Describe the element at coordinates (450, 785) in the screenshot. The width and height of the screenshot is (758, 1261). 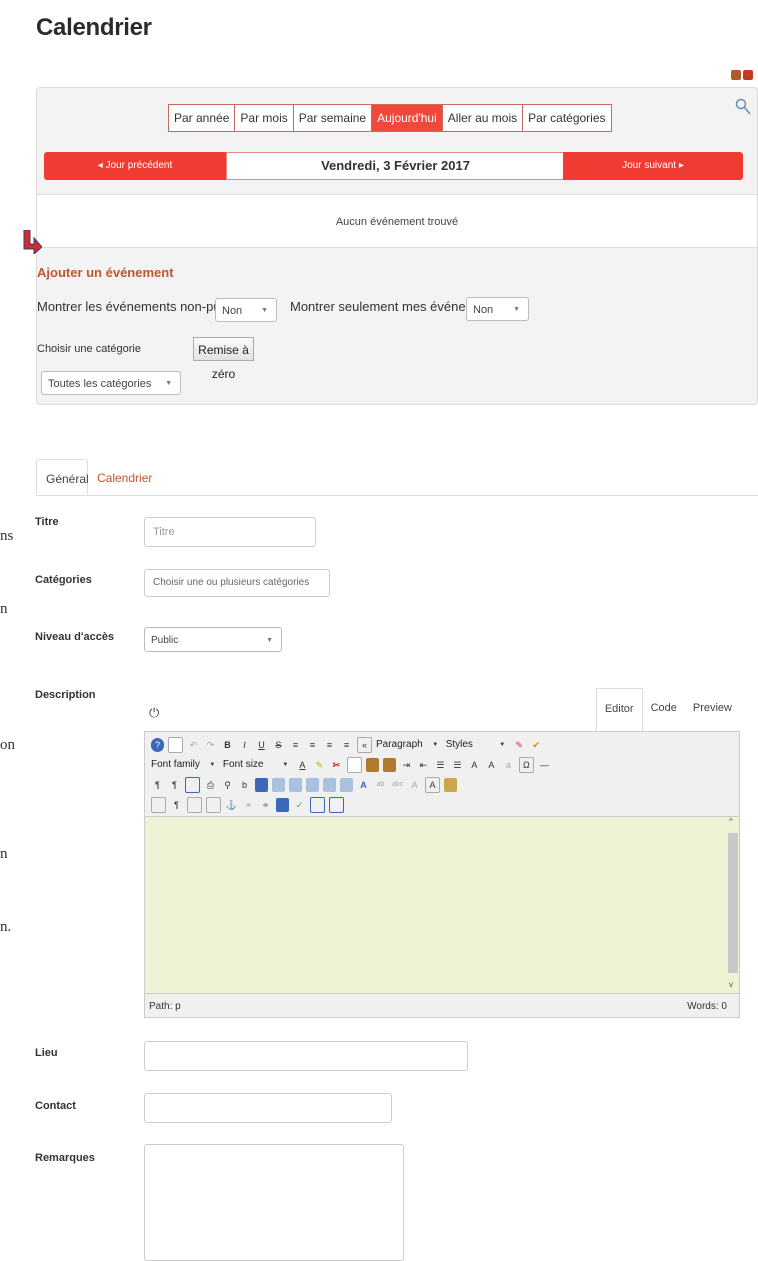
I see `attributes-icon` at that location.